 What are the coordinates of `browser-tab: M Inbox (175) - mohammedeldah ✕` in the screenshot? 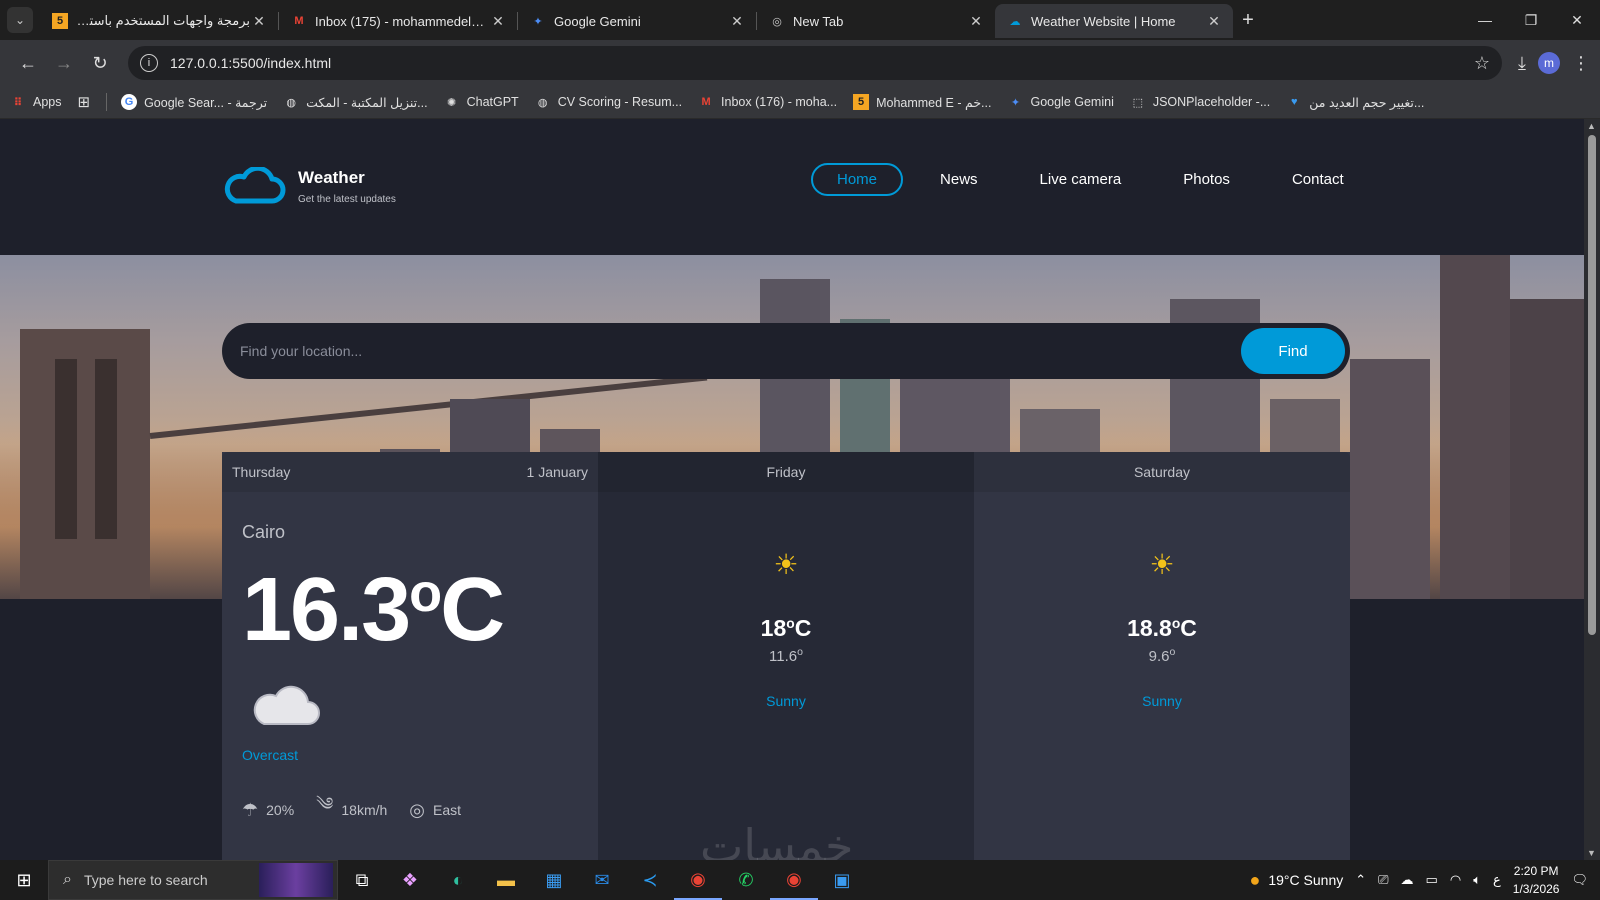 It's located at (398, 21).